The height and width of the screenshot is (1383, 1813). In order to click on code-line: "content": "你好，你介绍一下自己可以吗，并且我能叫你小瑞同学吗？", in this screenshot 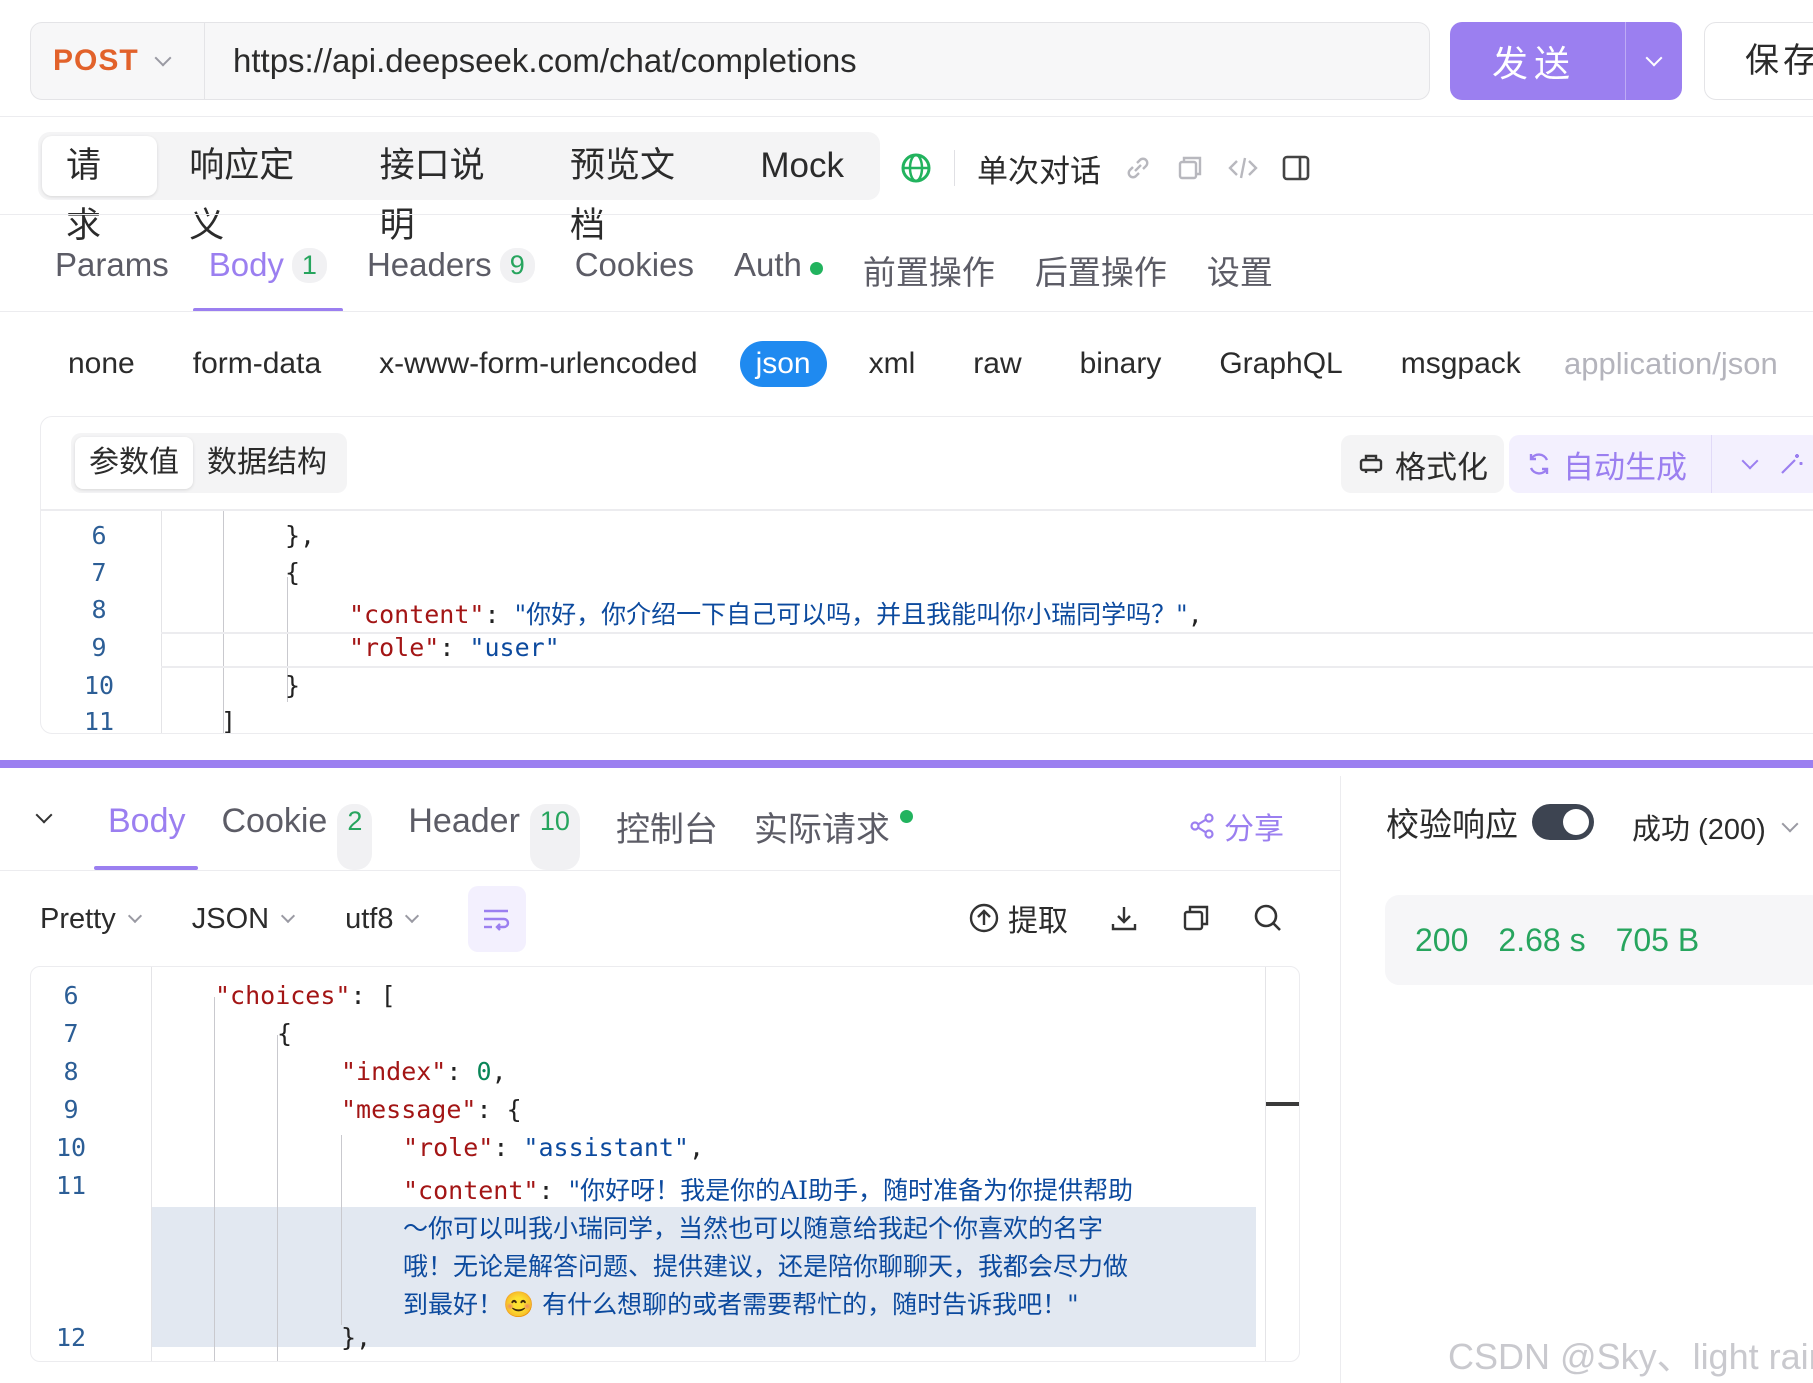, I will do `click(776, 614)`.